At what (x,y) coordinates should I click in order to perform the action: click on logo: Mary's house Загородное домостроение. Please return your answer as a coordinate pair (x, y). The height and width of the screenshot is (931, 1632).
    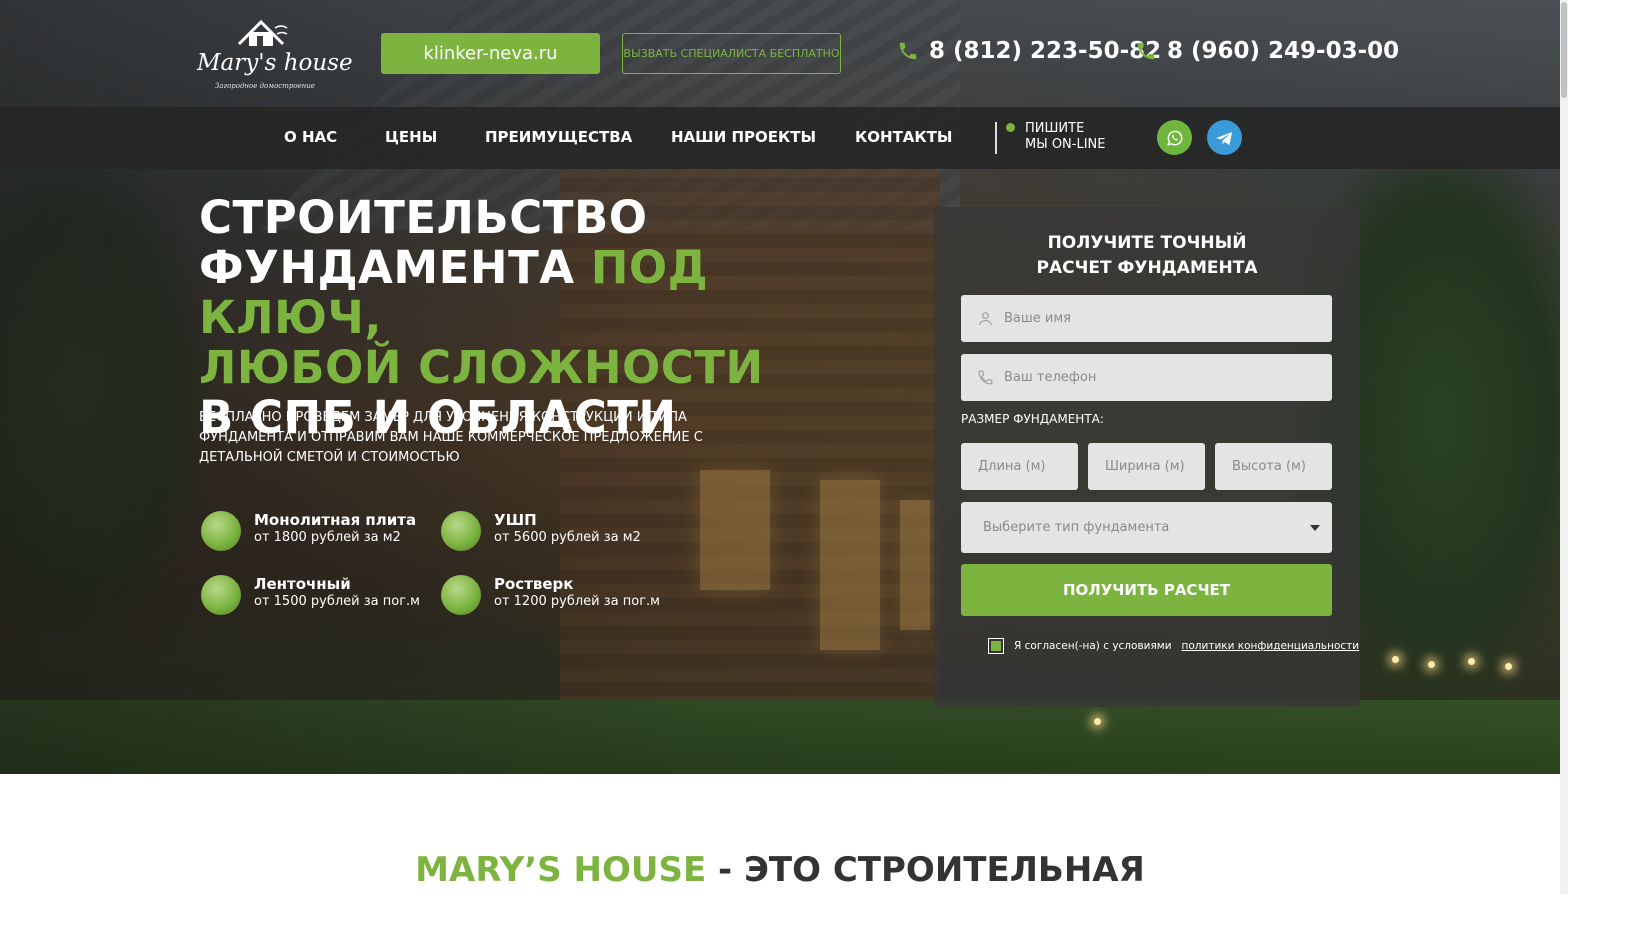
    Looking at the image, I should click on (275, 54).